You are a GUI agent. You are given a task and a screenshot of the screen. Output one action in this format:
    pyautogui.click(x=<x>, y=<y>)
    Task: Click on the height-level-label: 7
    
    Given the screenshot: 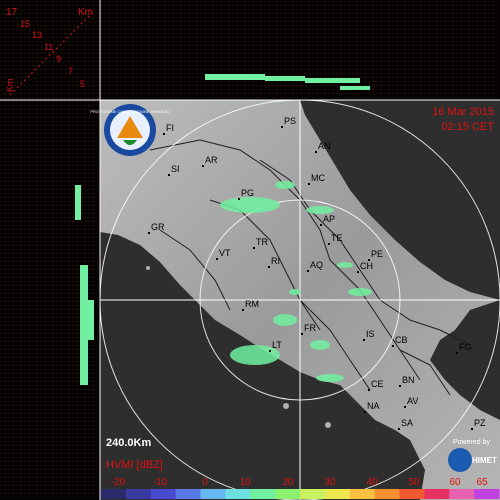 What is the action you would take?
    pyautogui.click(x=70, y=71)
    